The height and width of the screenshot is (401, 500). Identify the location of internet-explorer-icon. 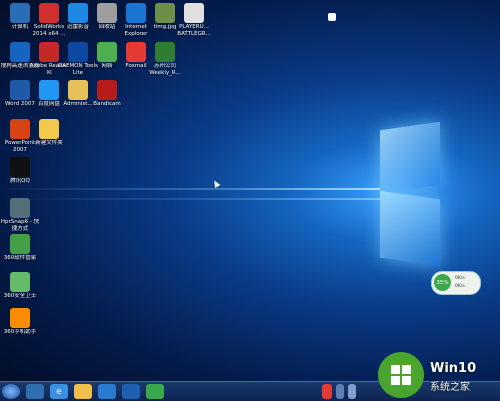
(136, 13).